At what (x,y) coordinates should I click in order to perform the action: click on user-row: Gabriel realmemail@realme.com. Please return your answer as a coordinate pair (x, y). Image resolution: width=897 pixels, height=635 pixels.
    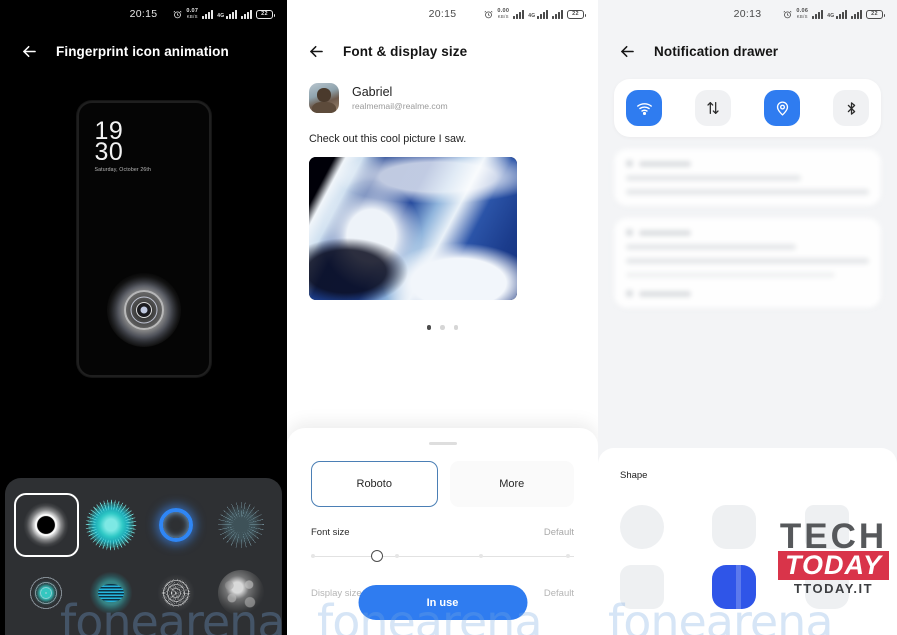
    Looking at the image, I should click on (442, 98).